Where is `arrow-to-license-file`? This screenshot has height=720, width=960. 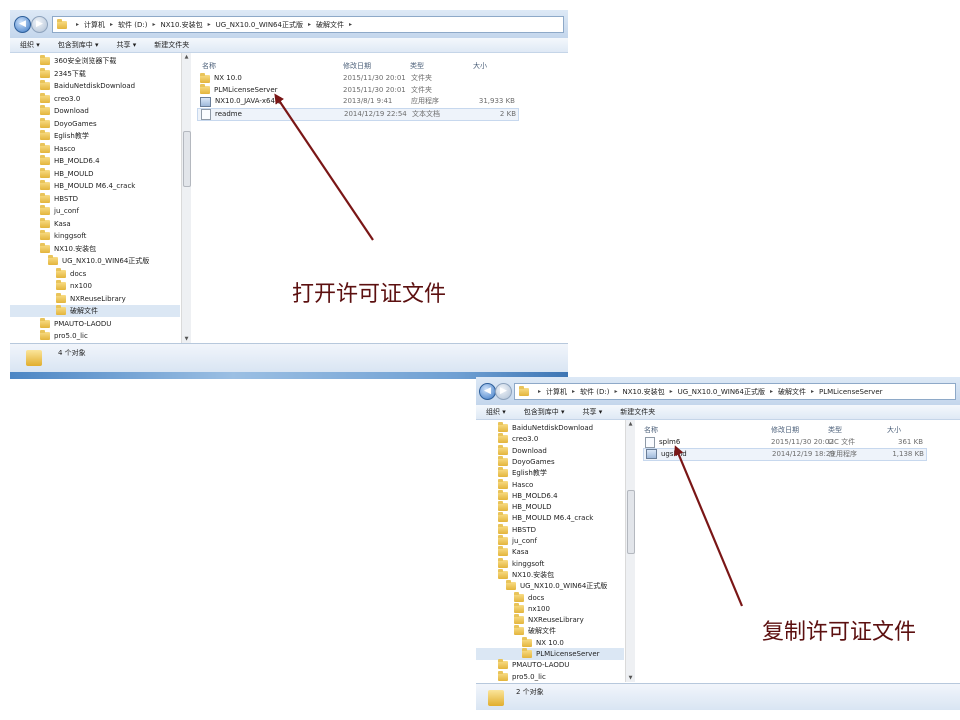
arrow-to-license-file is located at coordinates (709, 526).